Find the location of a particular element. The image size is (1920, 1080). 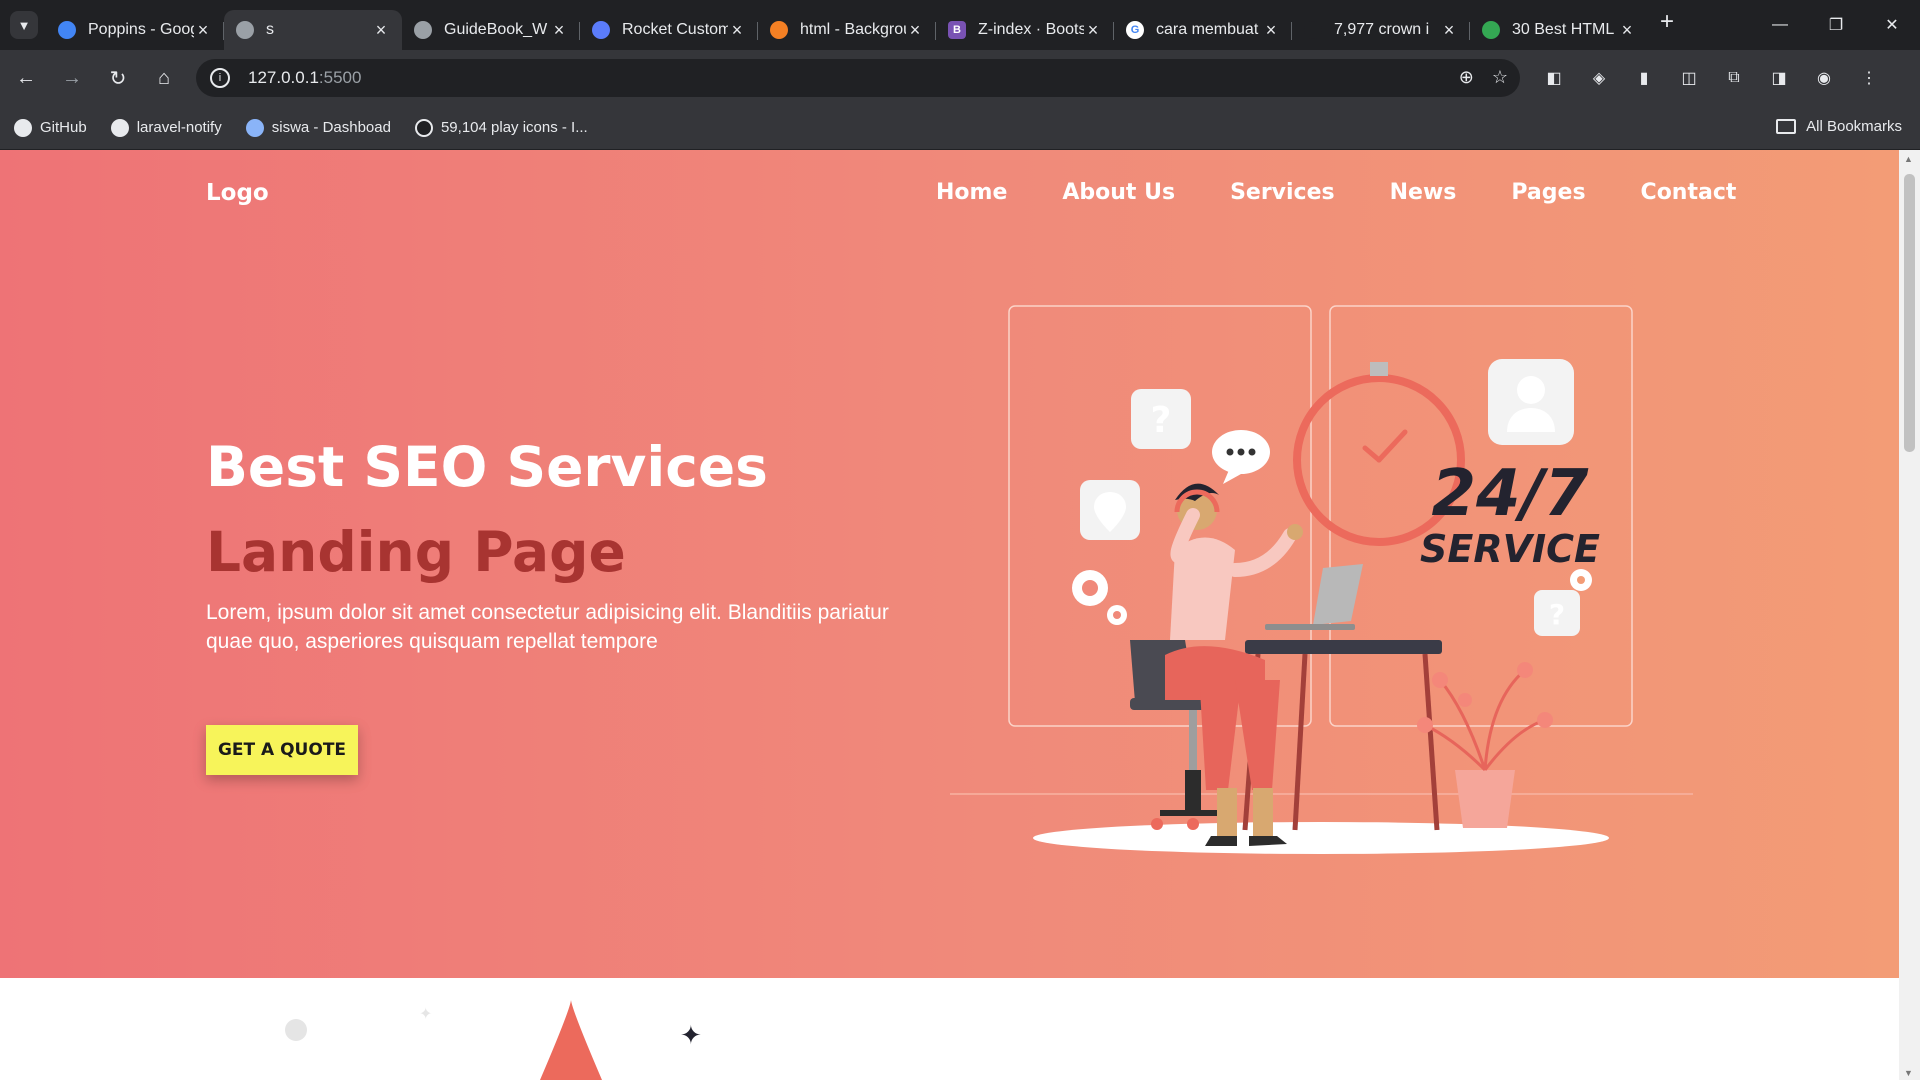

home-button: ⌂ is located at coordinates (164, 78).